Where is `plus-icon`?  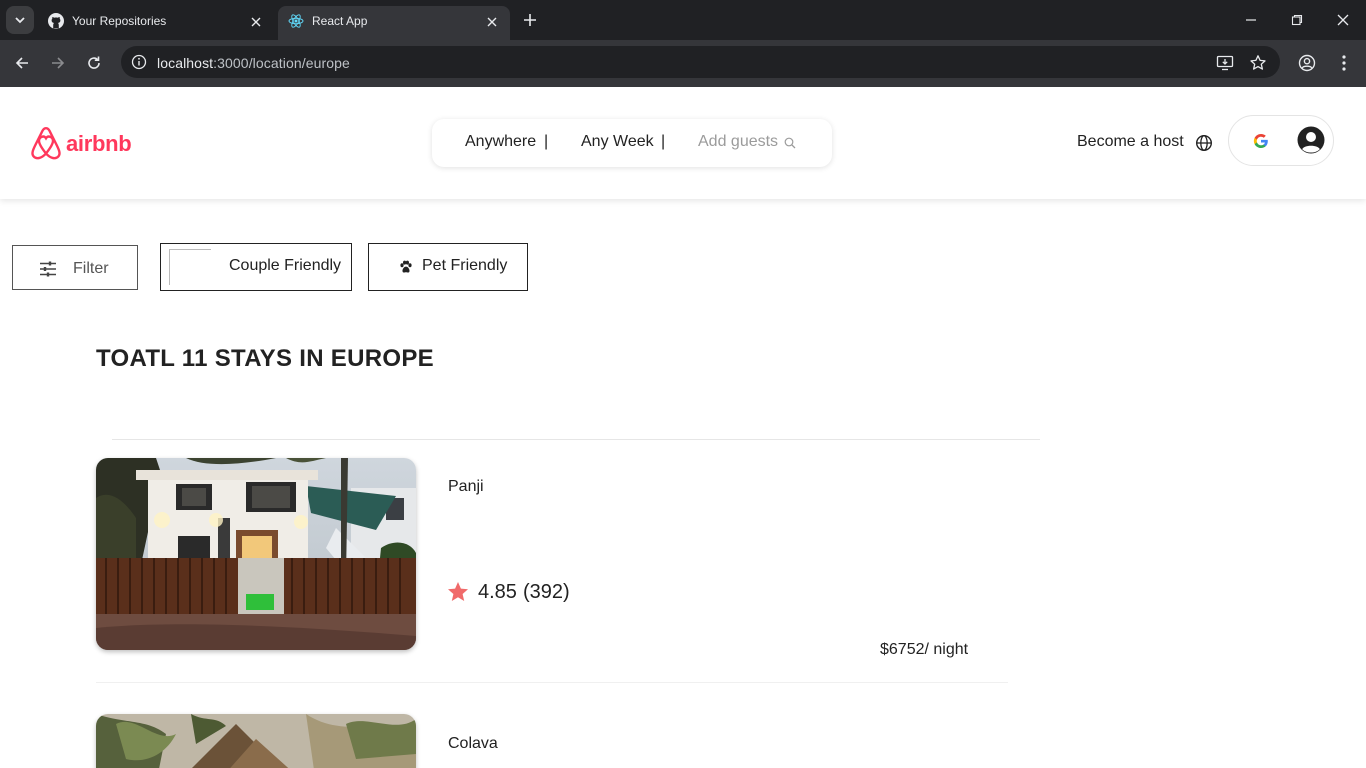 plus-icon is located at coordinates (530, 20).